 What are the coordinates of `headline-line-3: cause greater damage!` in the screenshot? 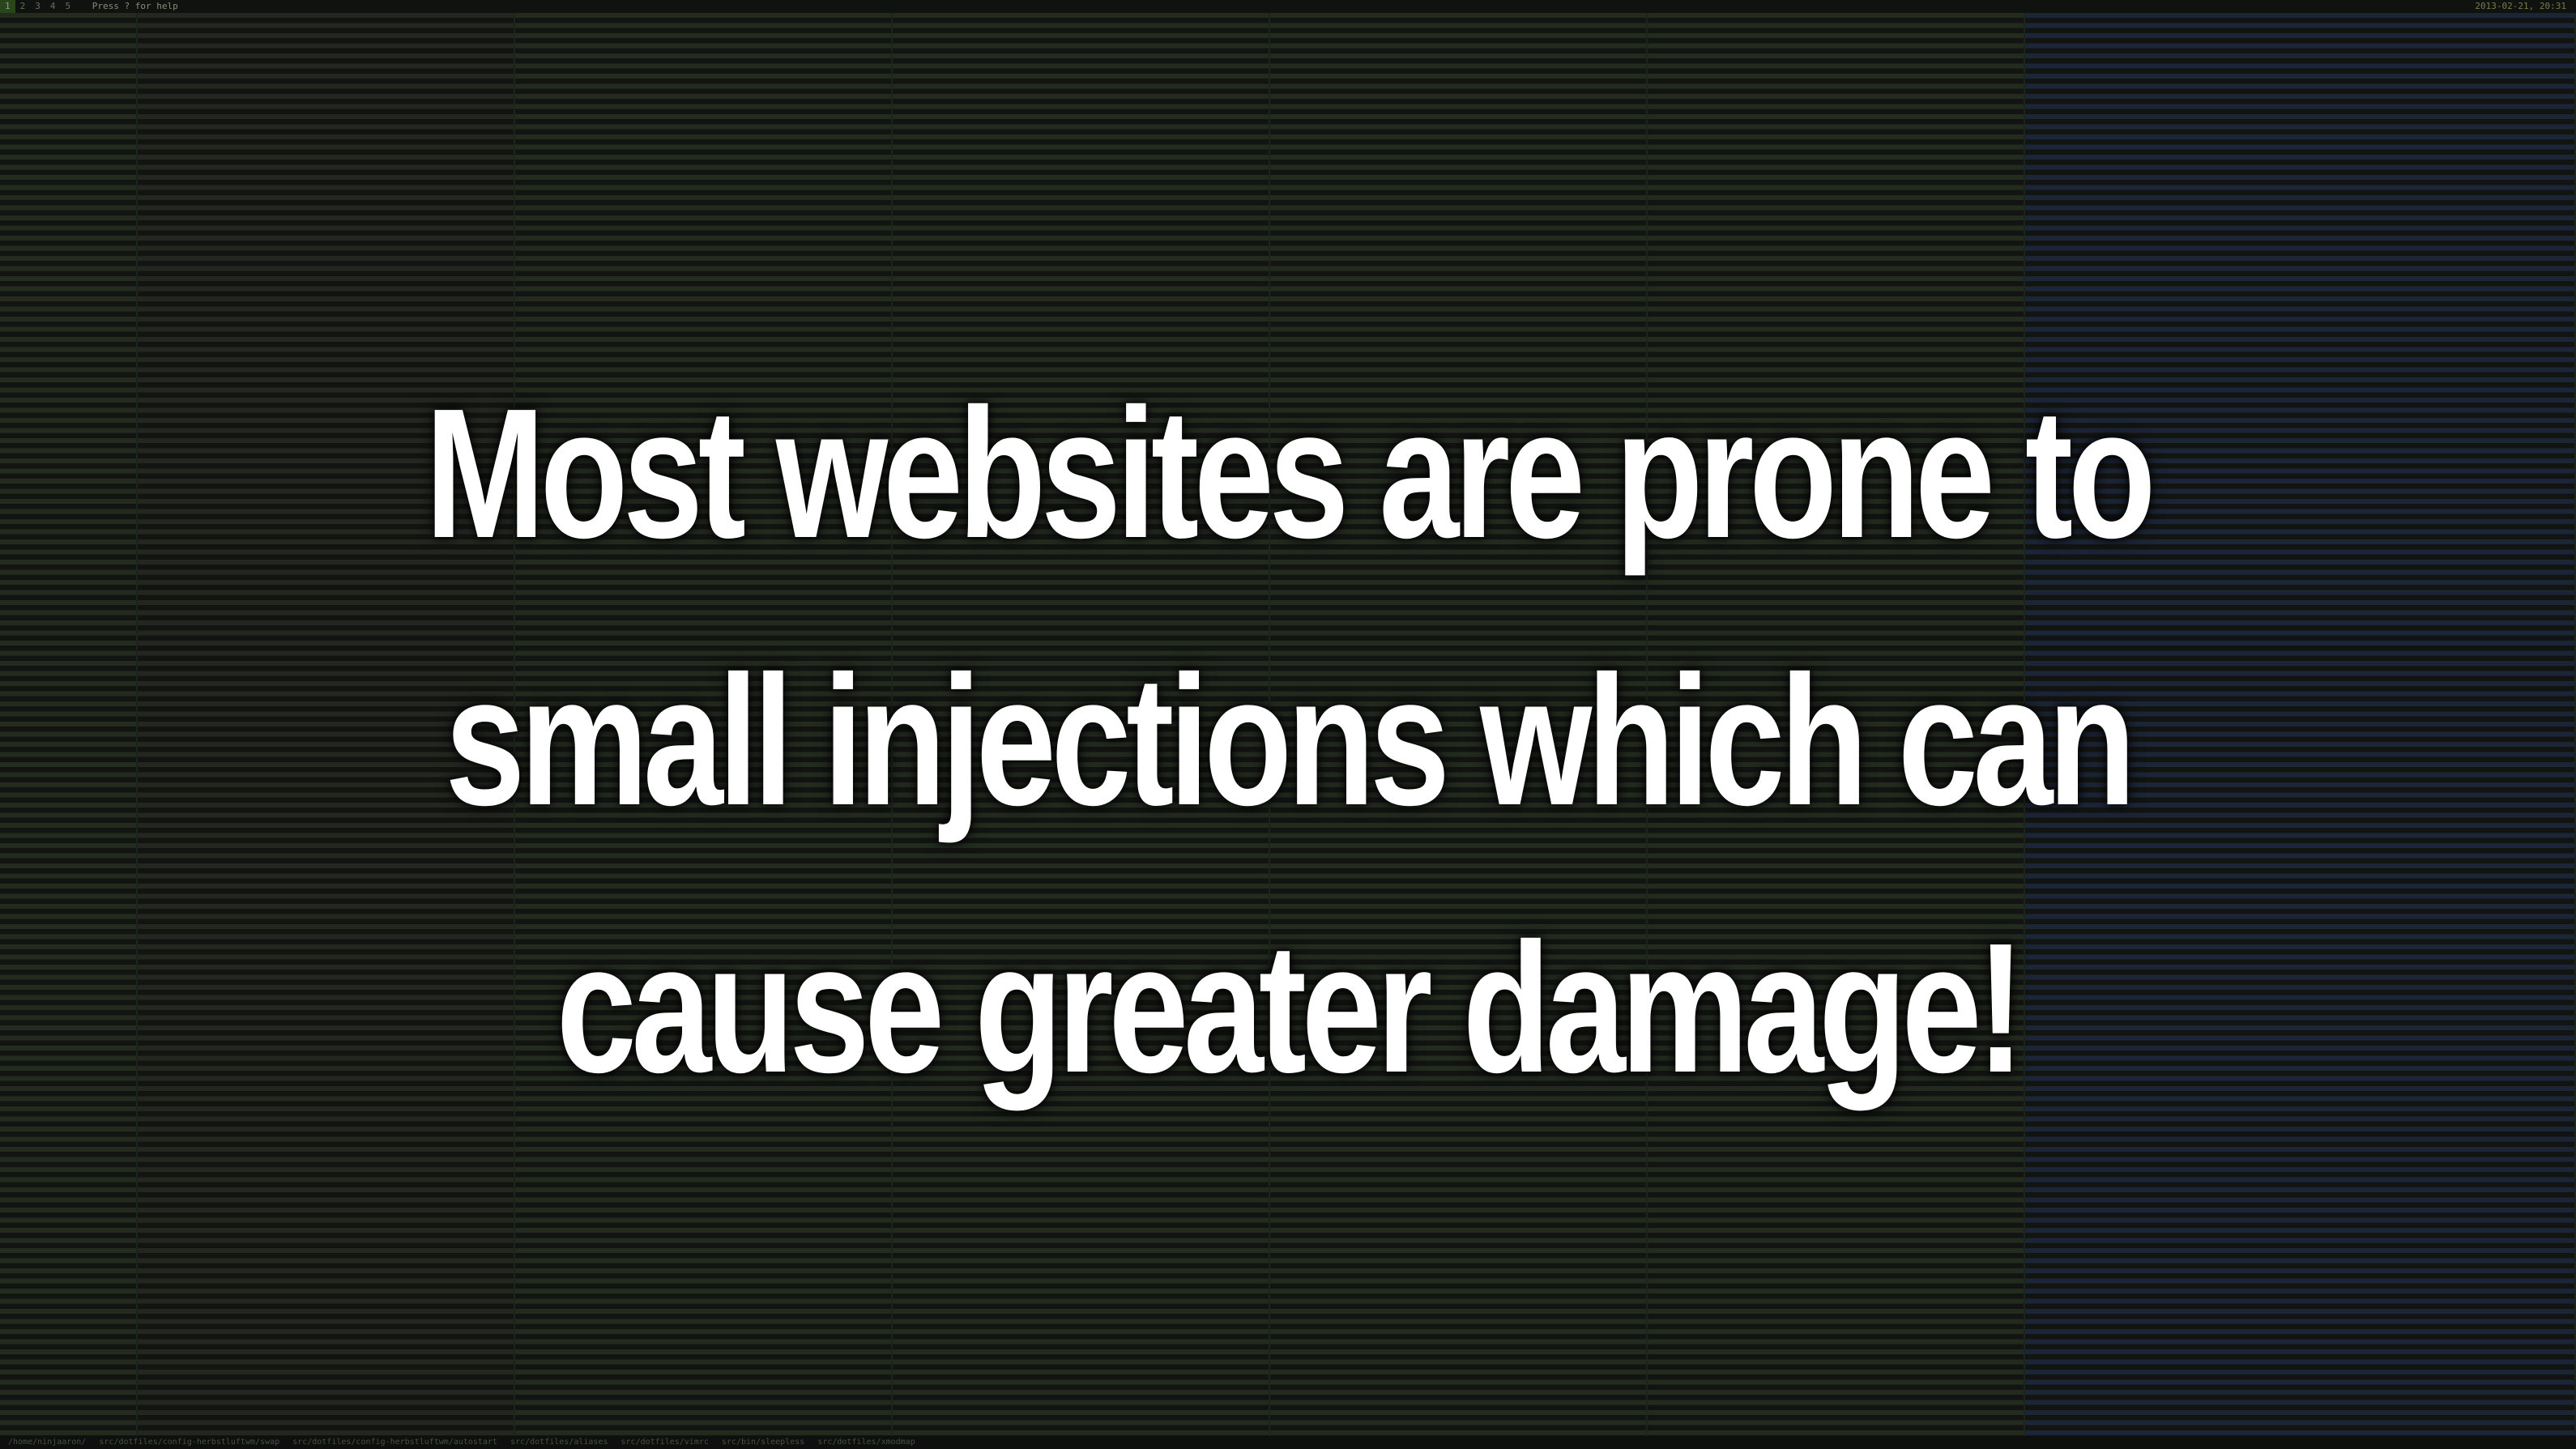 It's located at (1290, 1008).